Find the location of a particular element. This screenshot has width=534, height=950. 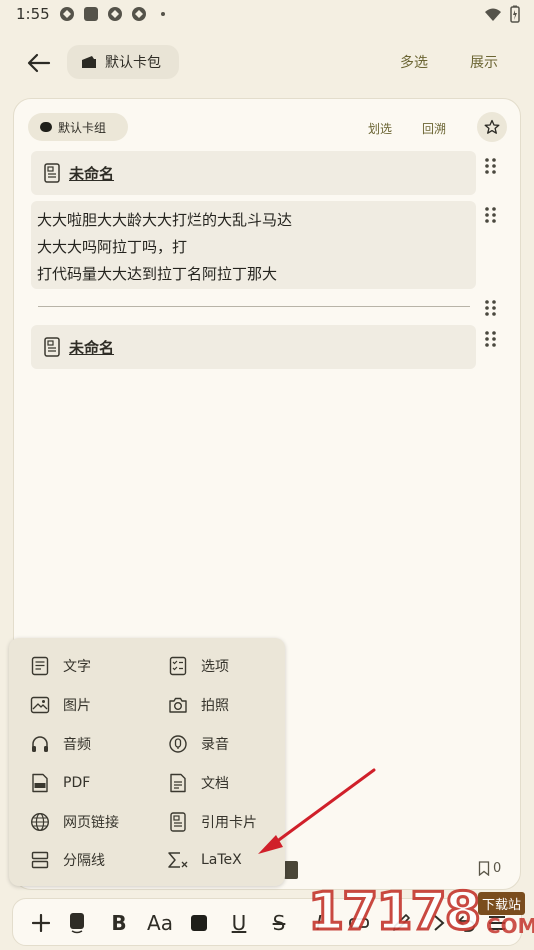

menu-item-weblink: 网页链接 is located at coordinates (74, 822).